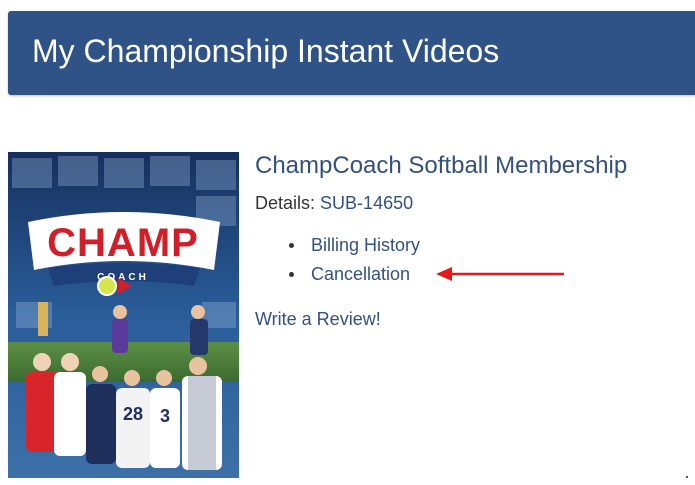 This screenshot has height=485, width=695. Describe the element at coordinates (285, 203) in the screenshot. I see `details-label: Details:` at that location.